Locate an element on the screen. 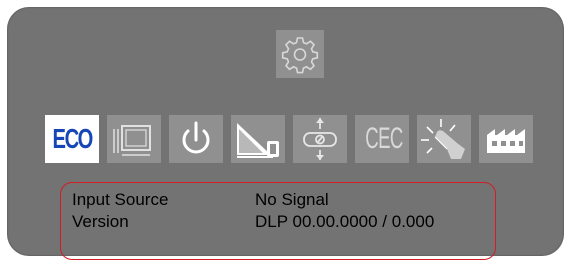 The width and height of the screenshot is (571, 262). version-label: Version is located at coordinates (100, 221).